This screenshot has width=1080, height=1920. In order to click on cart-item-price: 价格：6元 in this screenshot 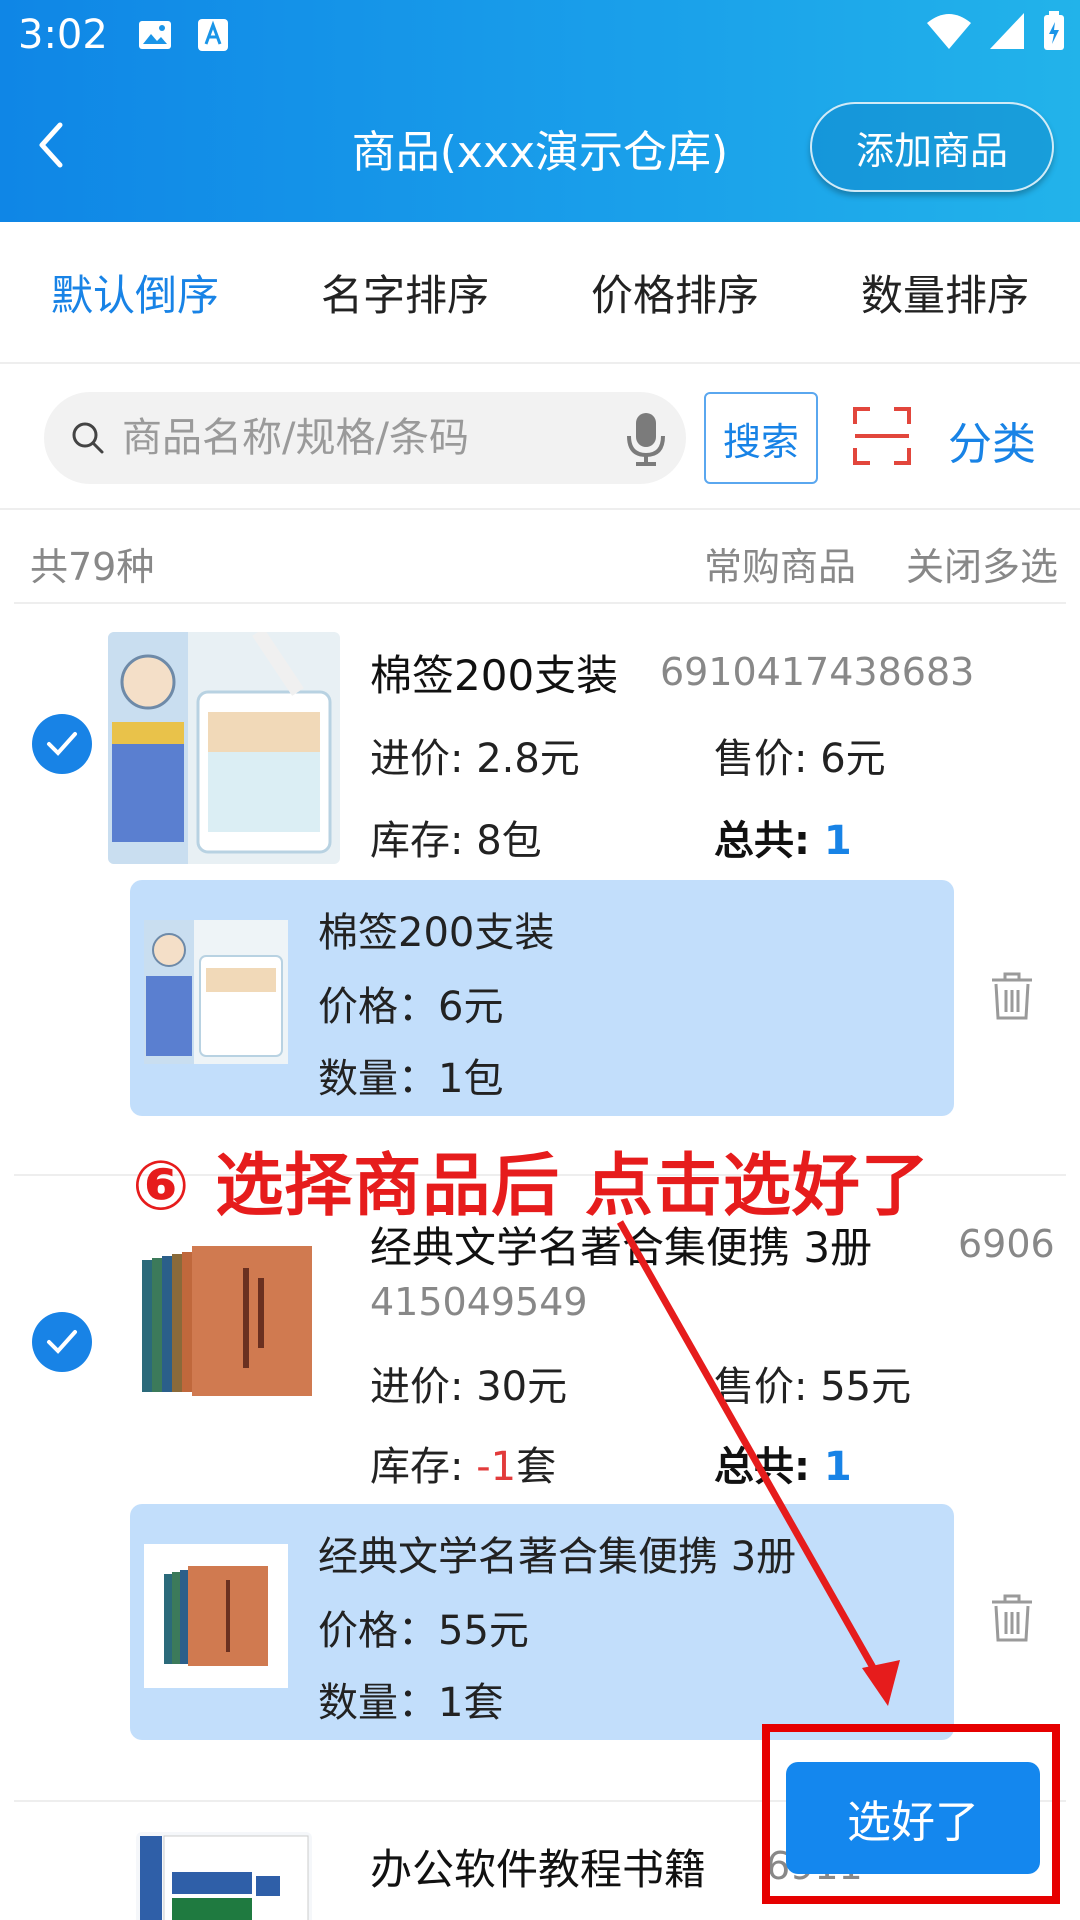, I will do `click(411, 1007)`.